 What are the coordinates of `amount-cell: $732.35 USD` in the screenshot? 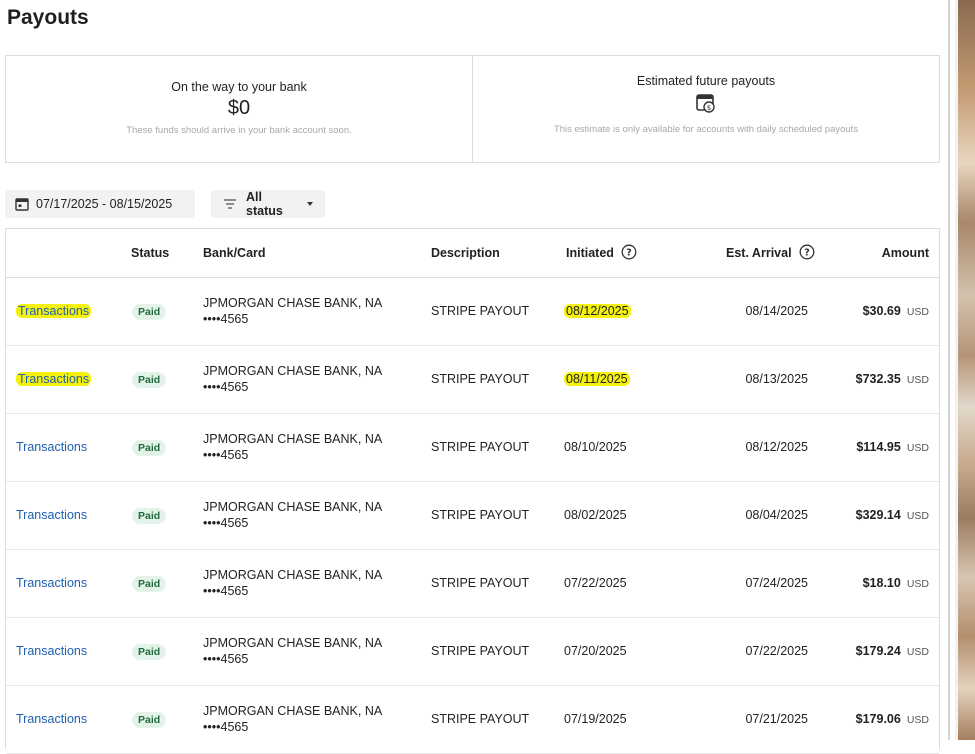 It's located at (892, 379).